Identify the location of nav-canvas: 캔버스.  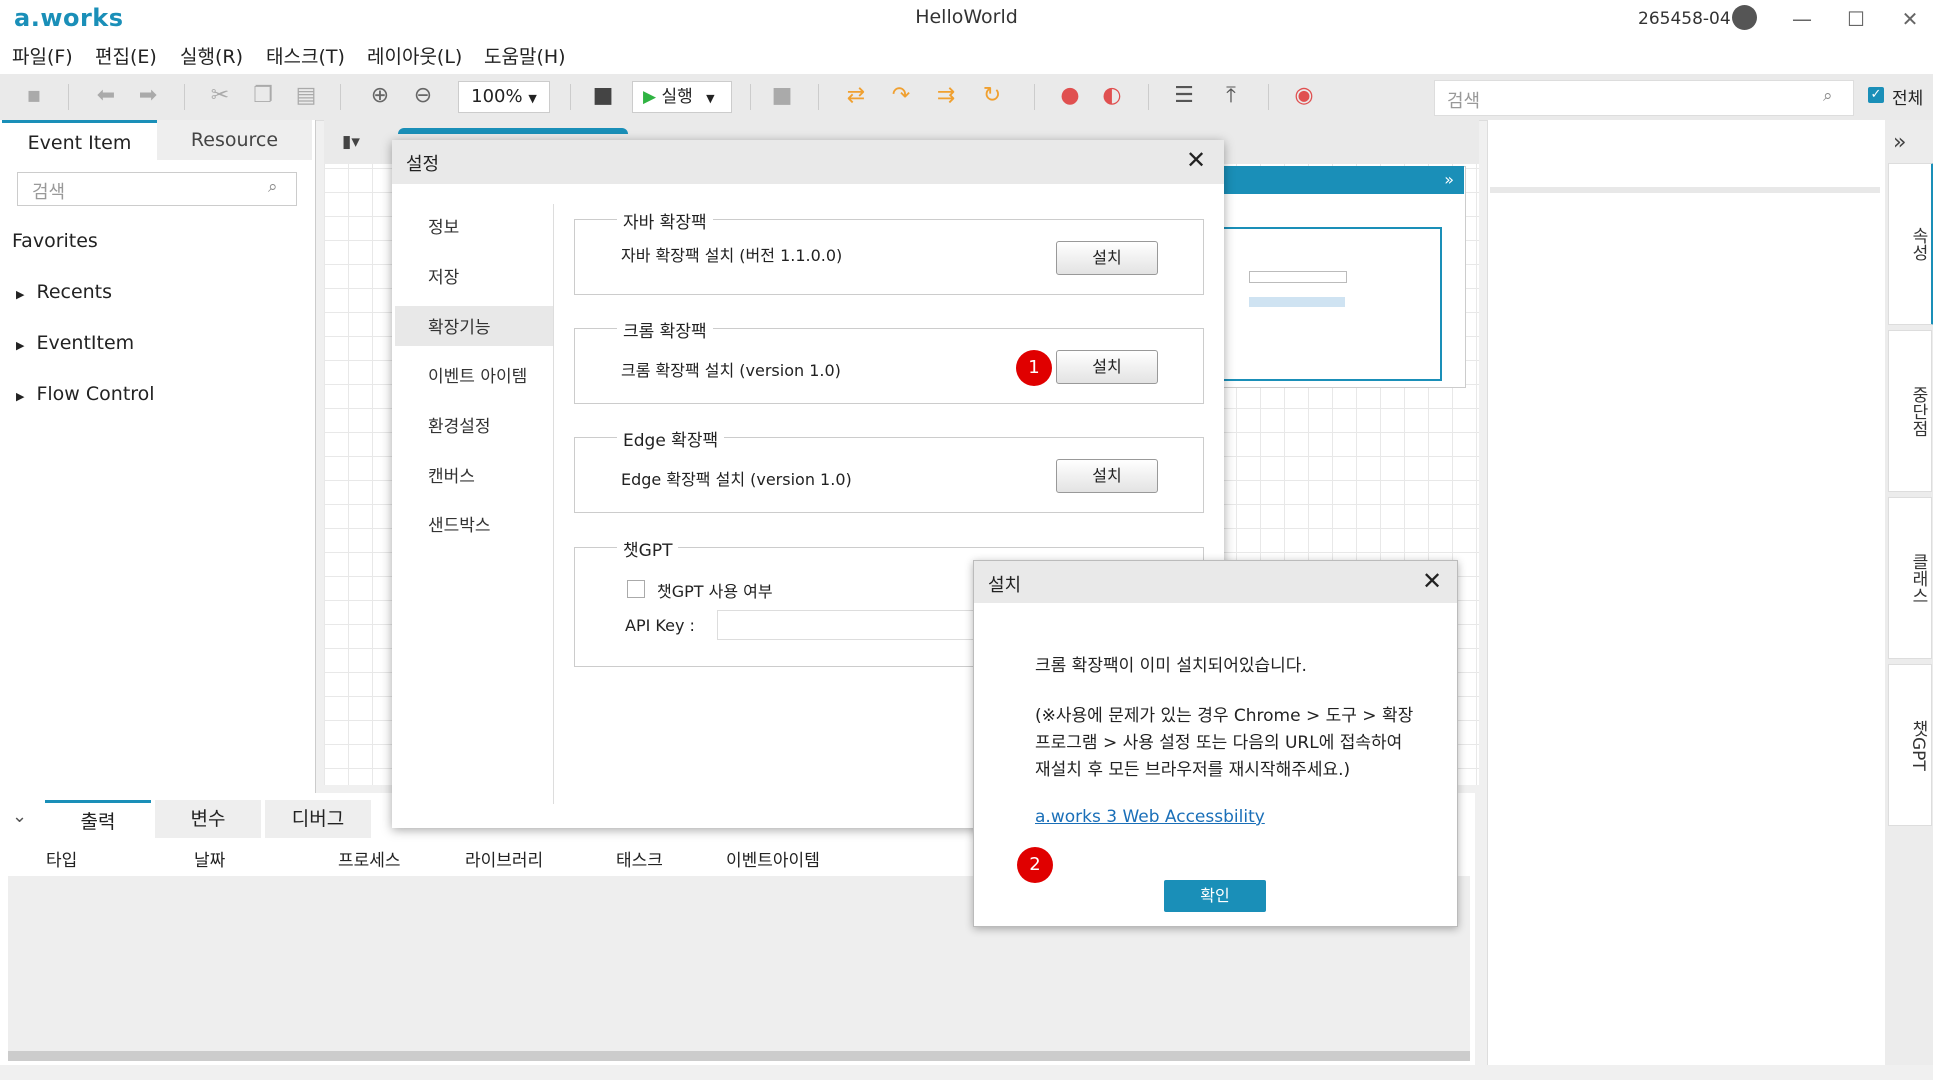
(451, 474).